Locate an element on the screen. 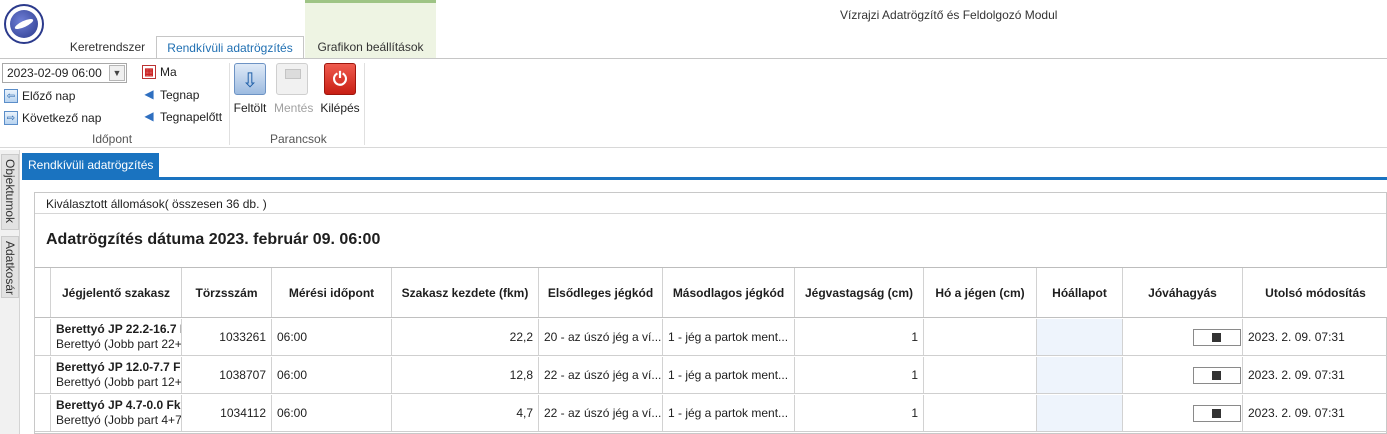 Image resolution: width=1387 pixels, height=434 pixels. column-header: Jégvastagság (cm) is located at coordinates (859, 292).